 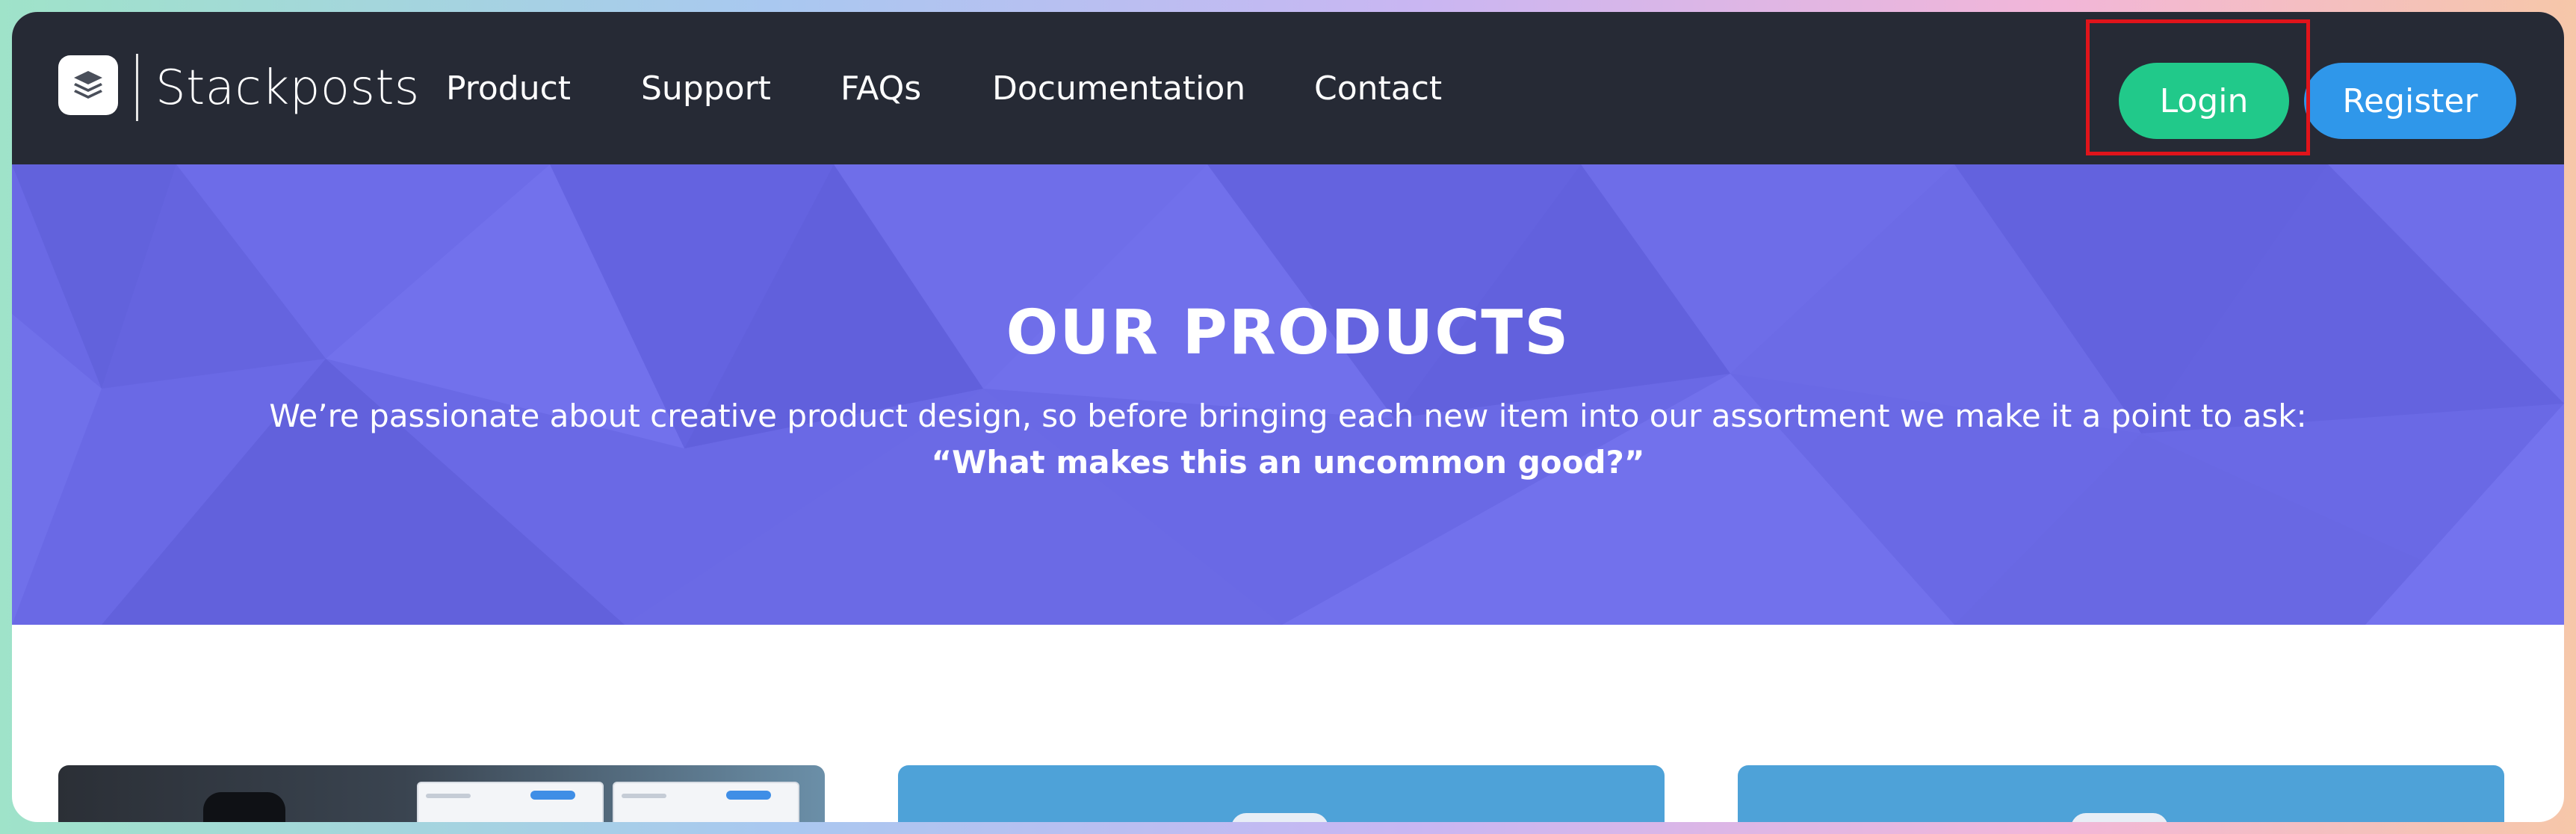 What do you see at coordinates (1118, 88) in the screenshot?
I see `nav-documentation: Documentation` at bounding box center [1118, 88].